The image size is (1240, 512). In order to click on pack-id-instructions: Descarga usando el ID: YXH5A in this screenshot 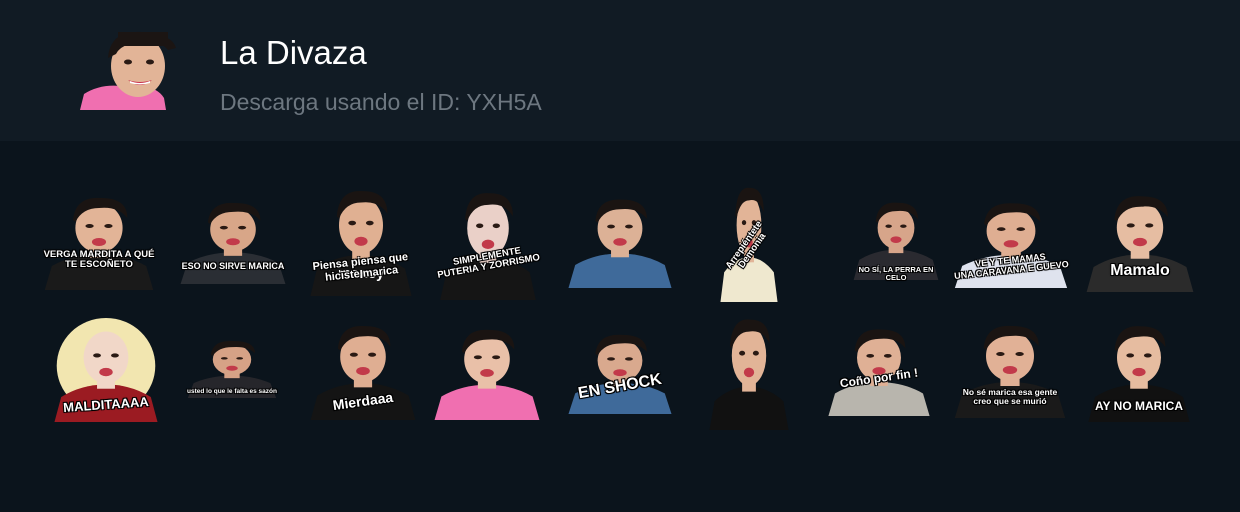, I will do `click(381, 102)`.